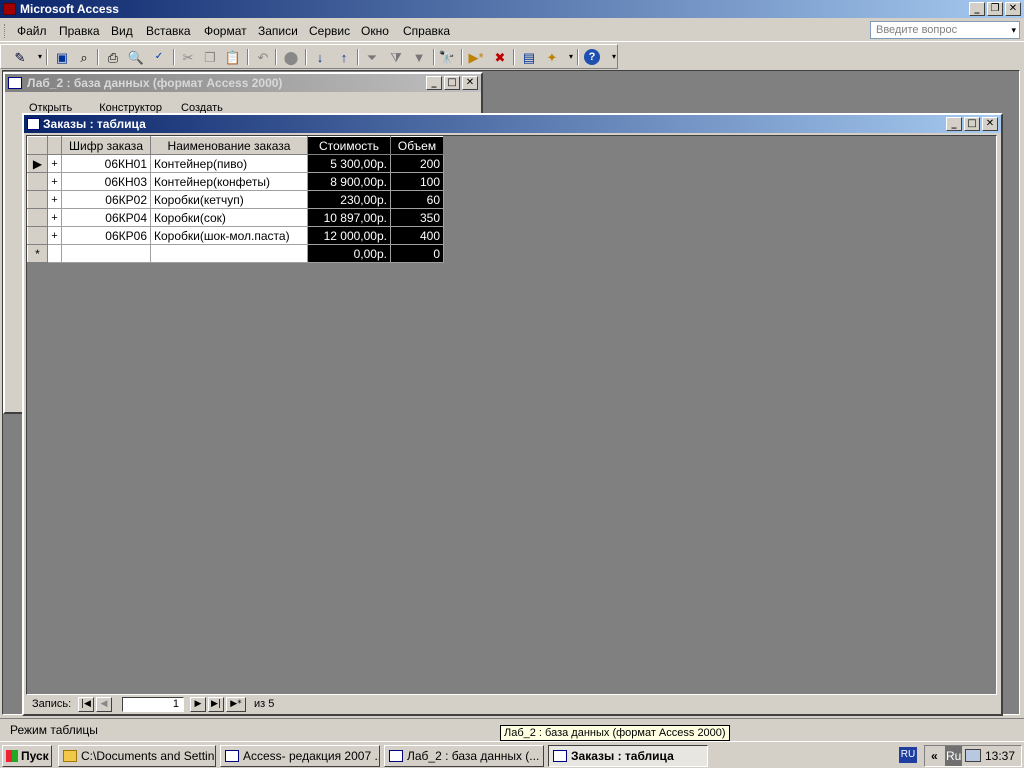 The height and width of the screenshot is (768, 1024). I want to click on filter-by-form-icon: ⧩, so click(396, 57).